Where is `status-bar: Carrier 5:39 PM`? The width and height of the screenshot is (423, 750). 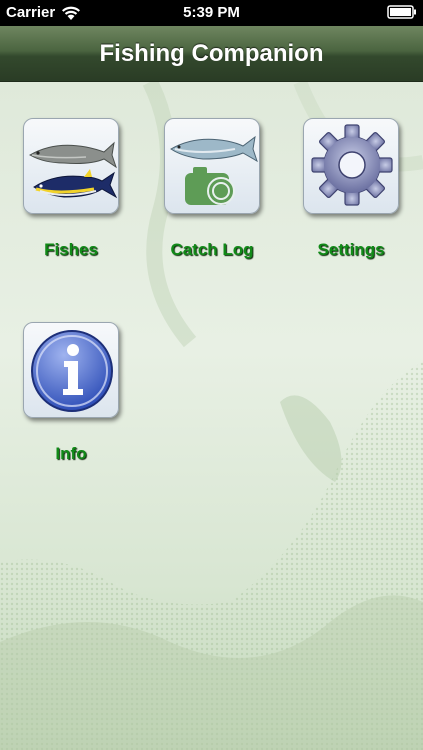 status-bar: Carrier 5:39 PM is located at coordinates (211, 13).